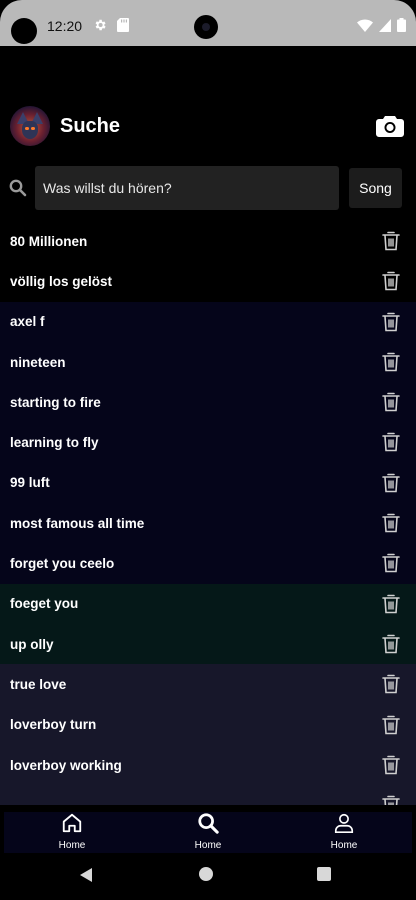 The width and height of the screenshot is (416, 900). What do you see at coordinates (49, 241) in the screenshot?
I see `list-item-label: 80 Millionen` at bounding box center [49, 241].